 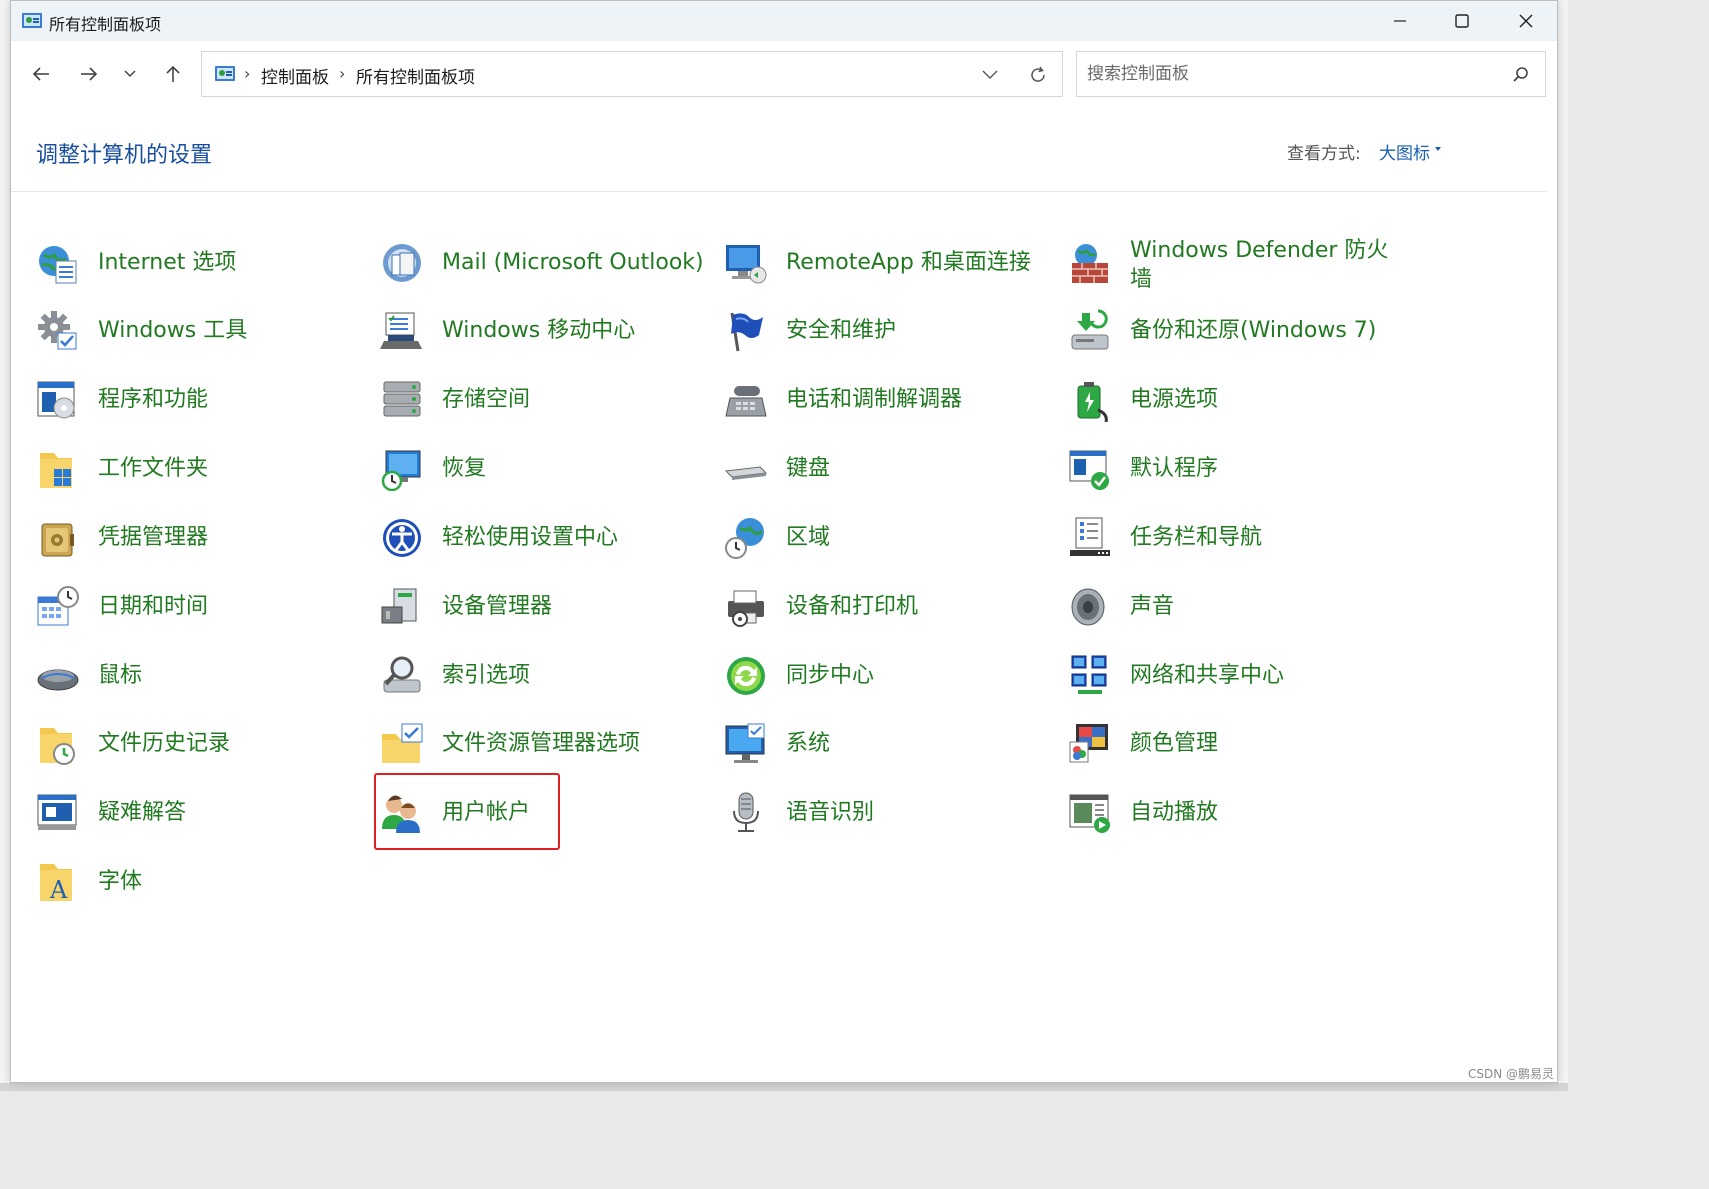 What do you see at coordinates (545, 469) in the screenshot?
I see `cp-item-recovery: 恢复` at bounding box center [545, 469].